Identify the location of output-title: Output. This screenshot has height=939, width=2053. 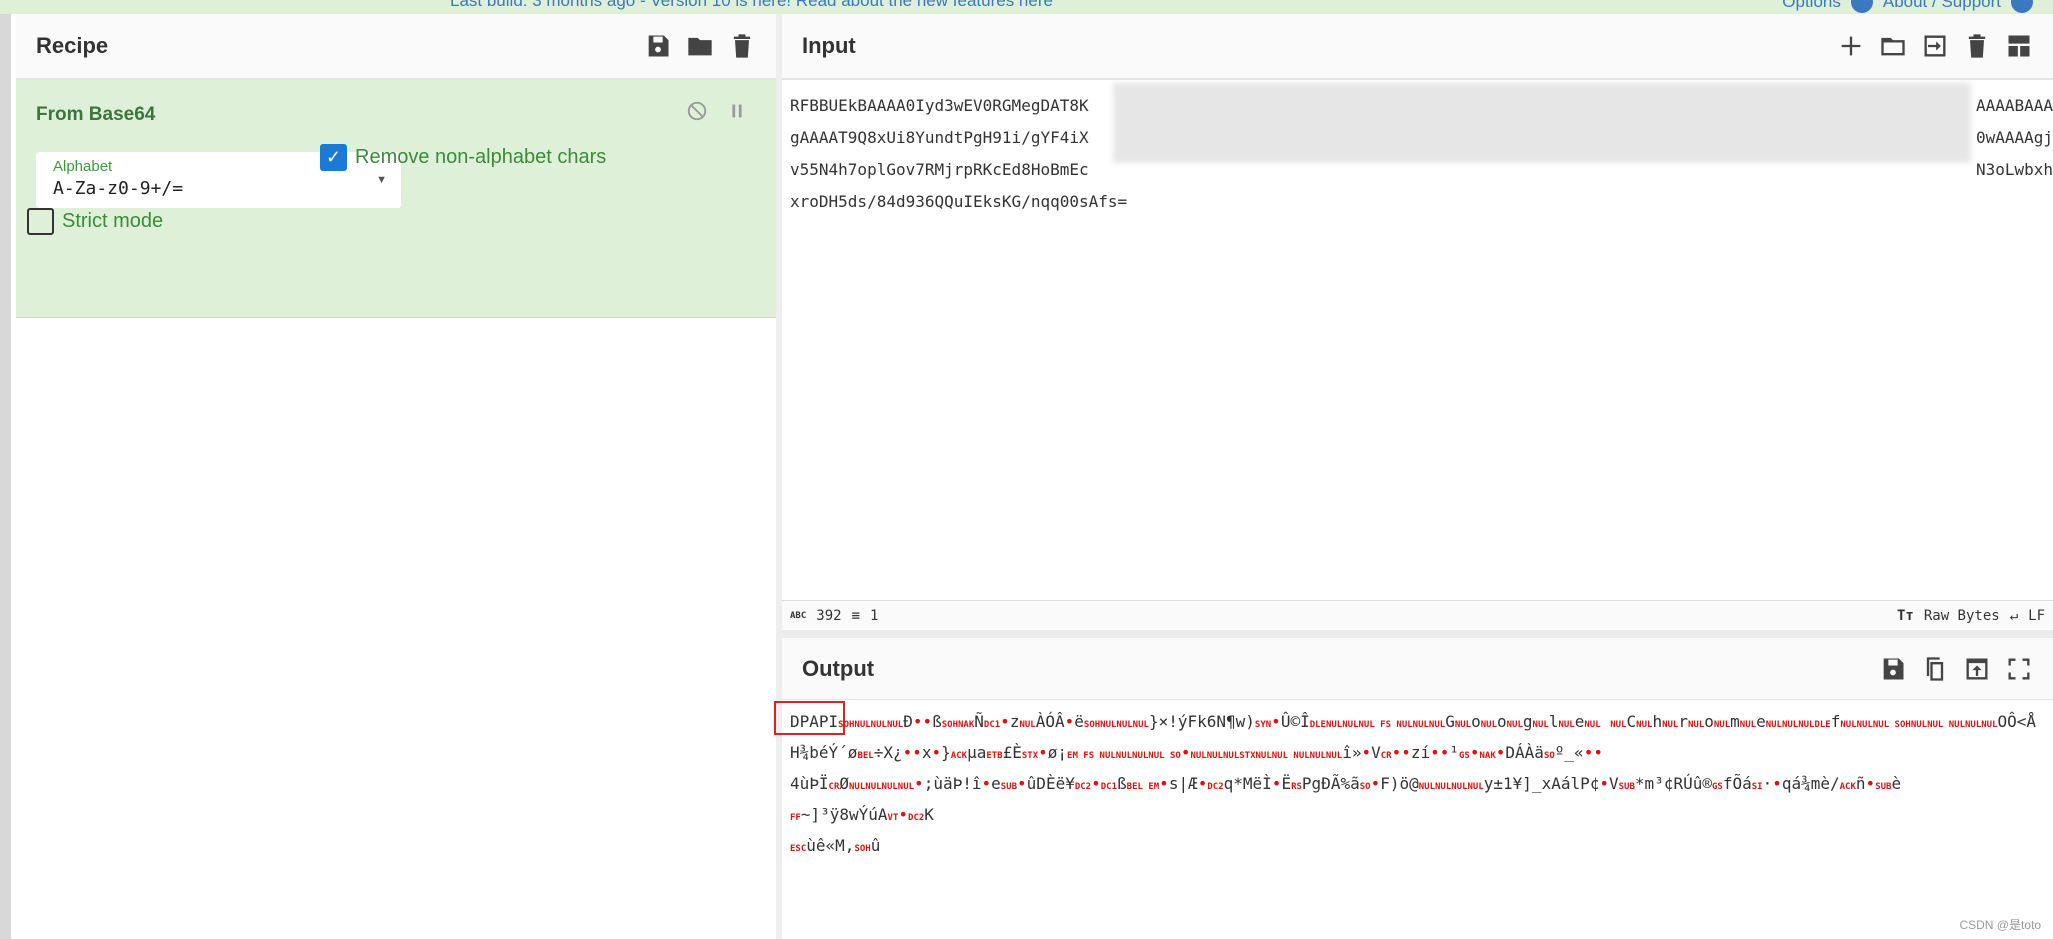
(838, 668).